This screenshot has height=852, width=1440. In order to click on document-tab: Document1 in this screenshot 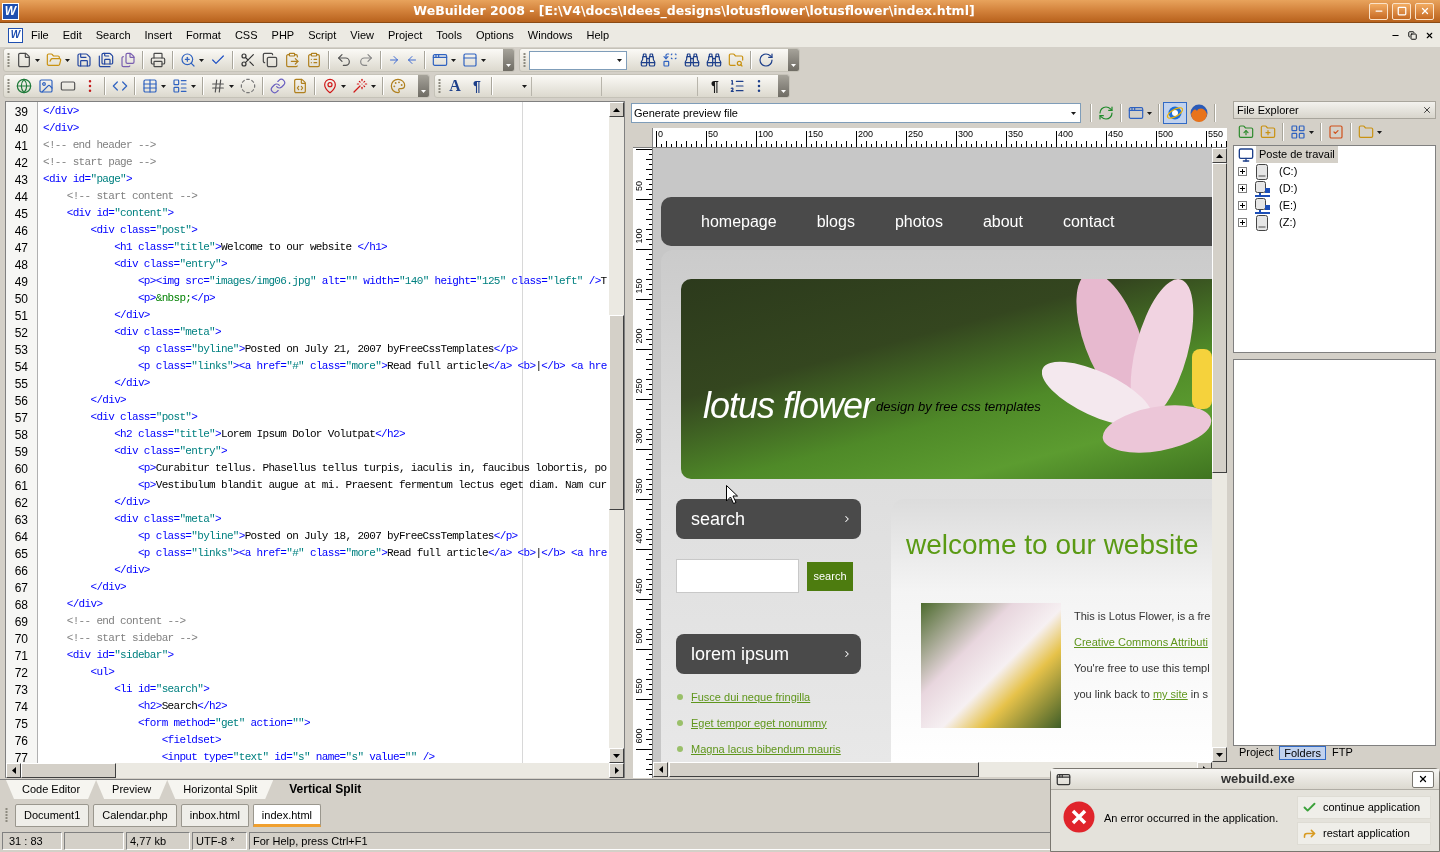, I will do `click(52, 815)`.